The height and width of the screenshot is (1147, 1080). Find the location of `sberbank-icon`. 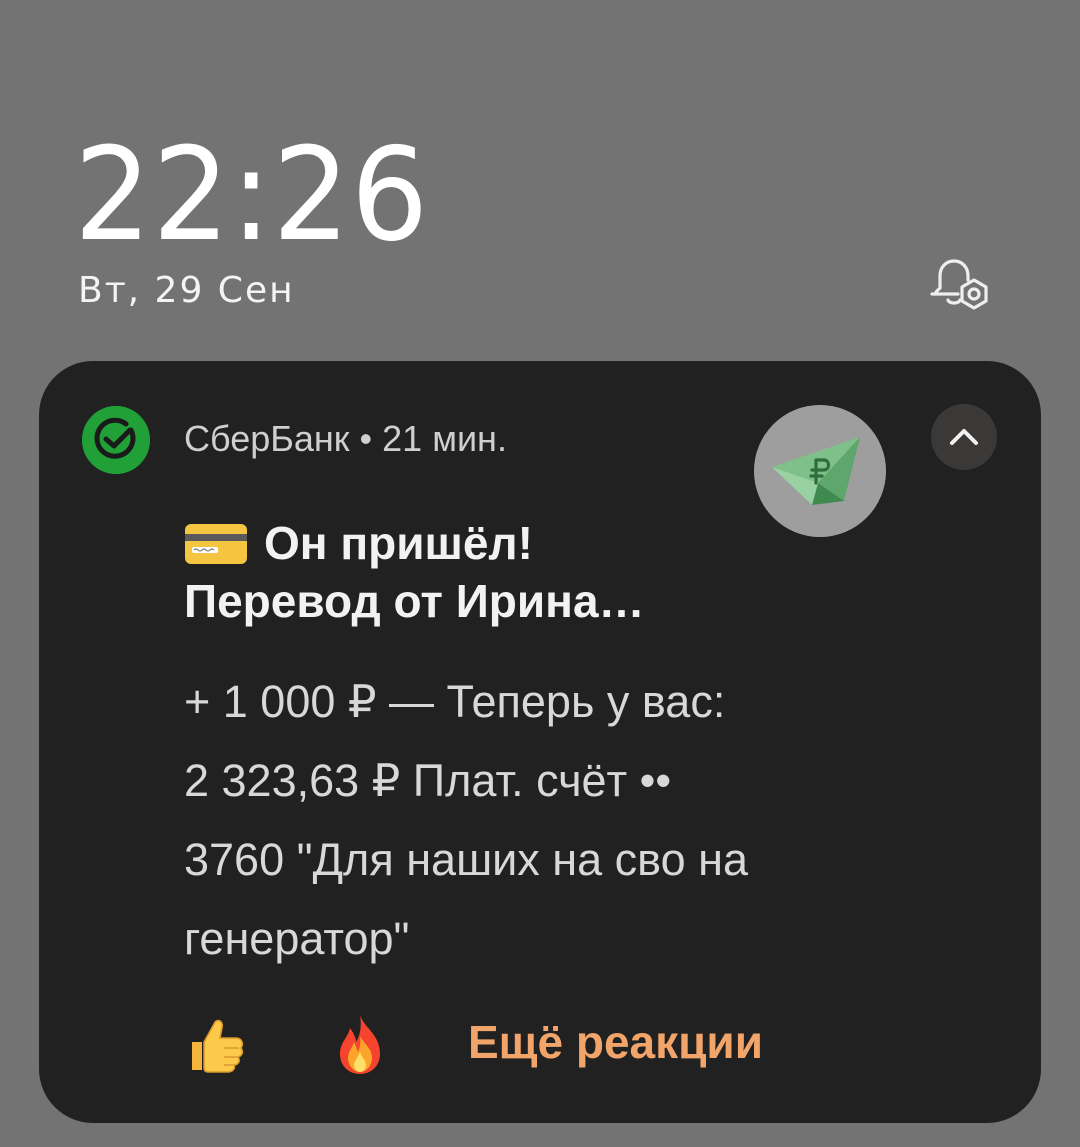

sberbank-icon is located at coordinates (116, 440).